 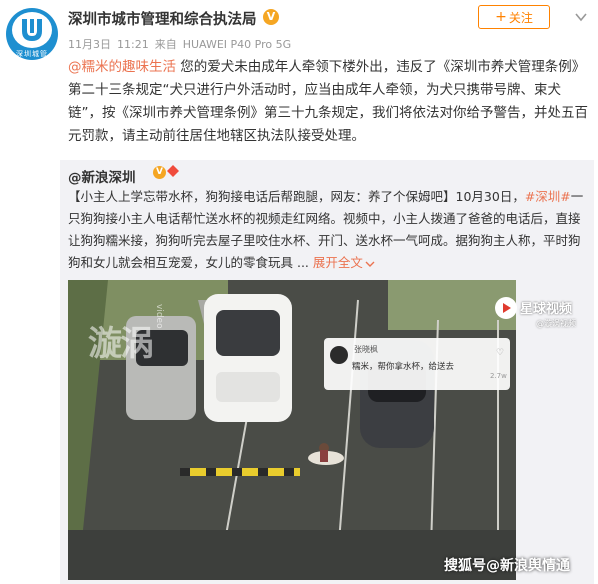 What do you see at coordinates (546, 309) in the screenshot?
I see `video-brand-title: 星球视频` at bounding box center [546, 309].